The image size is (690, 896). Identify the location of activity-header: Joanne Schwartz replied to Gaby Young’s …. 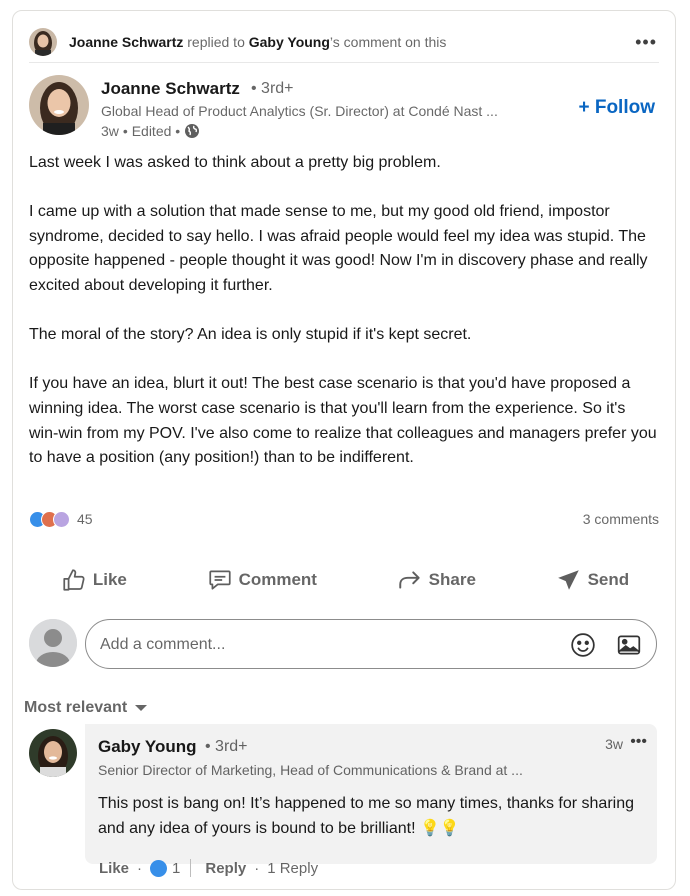
(344, 42).